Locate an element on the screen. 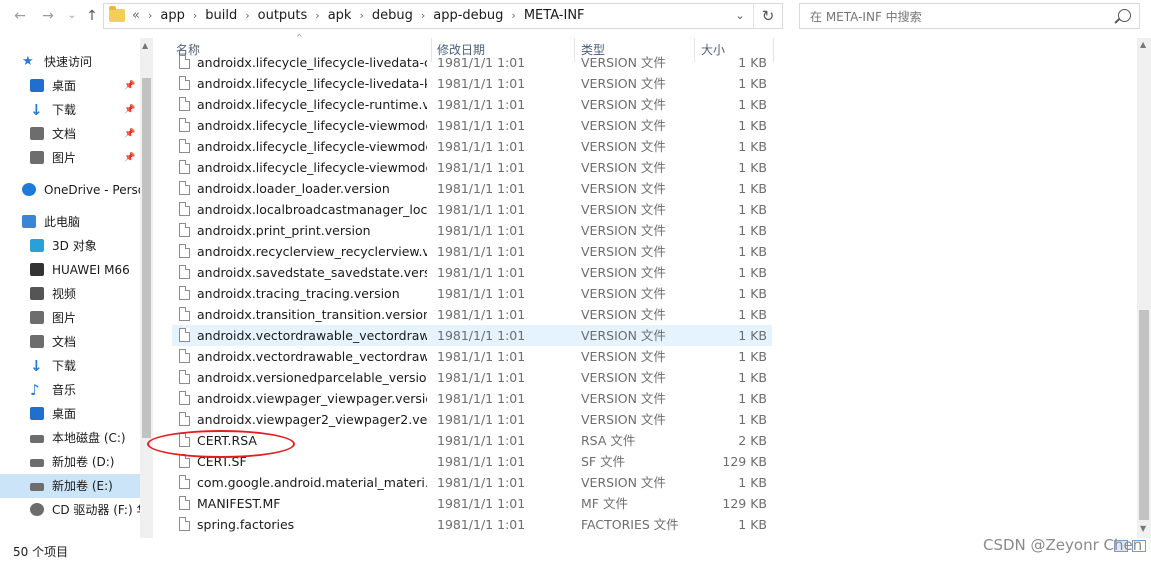  file-icon is located at coordinates (184, 524).